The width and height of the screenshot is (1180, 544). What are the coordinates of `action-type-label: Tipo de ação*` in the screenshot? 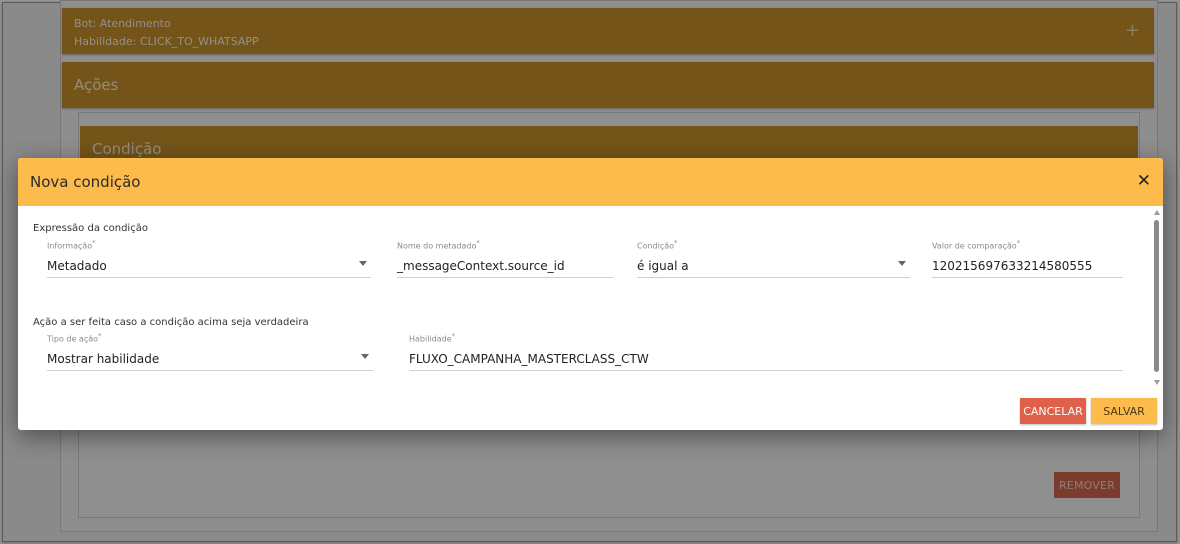 It's located at (74, 338).